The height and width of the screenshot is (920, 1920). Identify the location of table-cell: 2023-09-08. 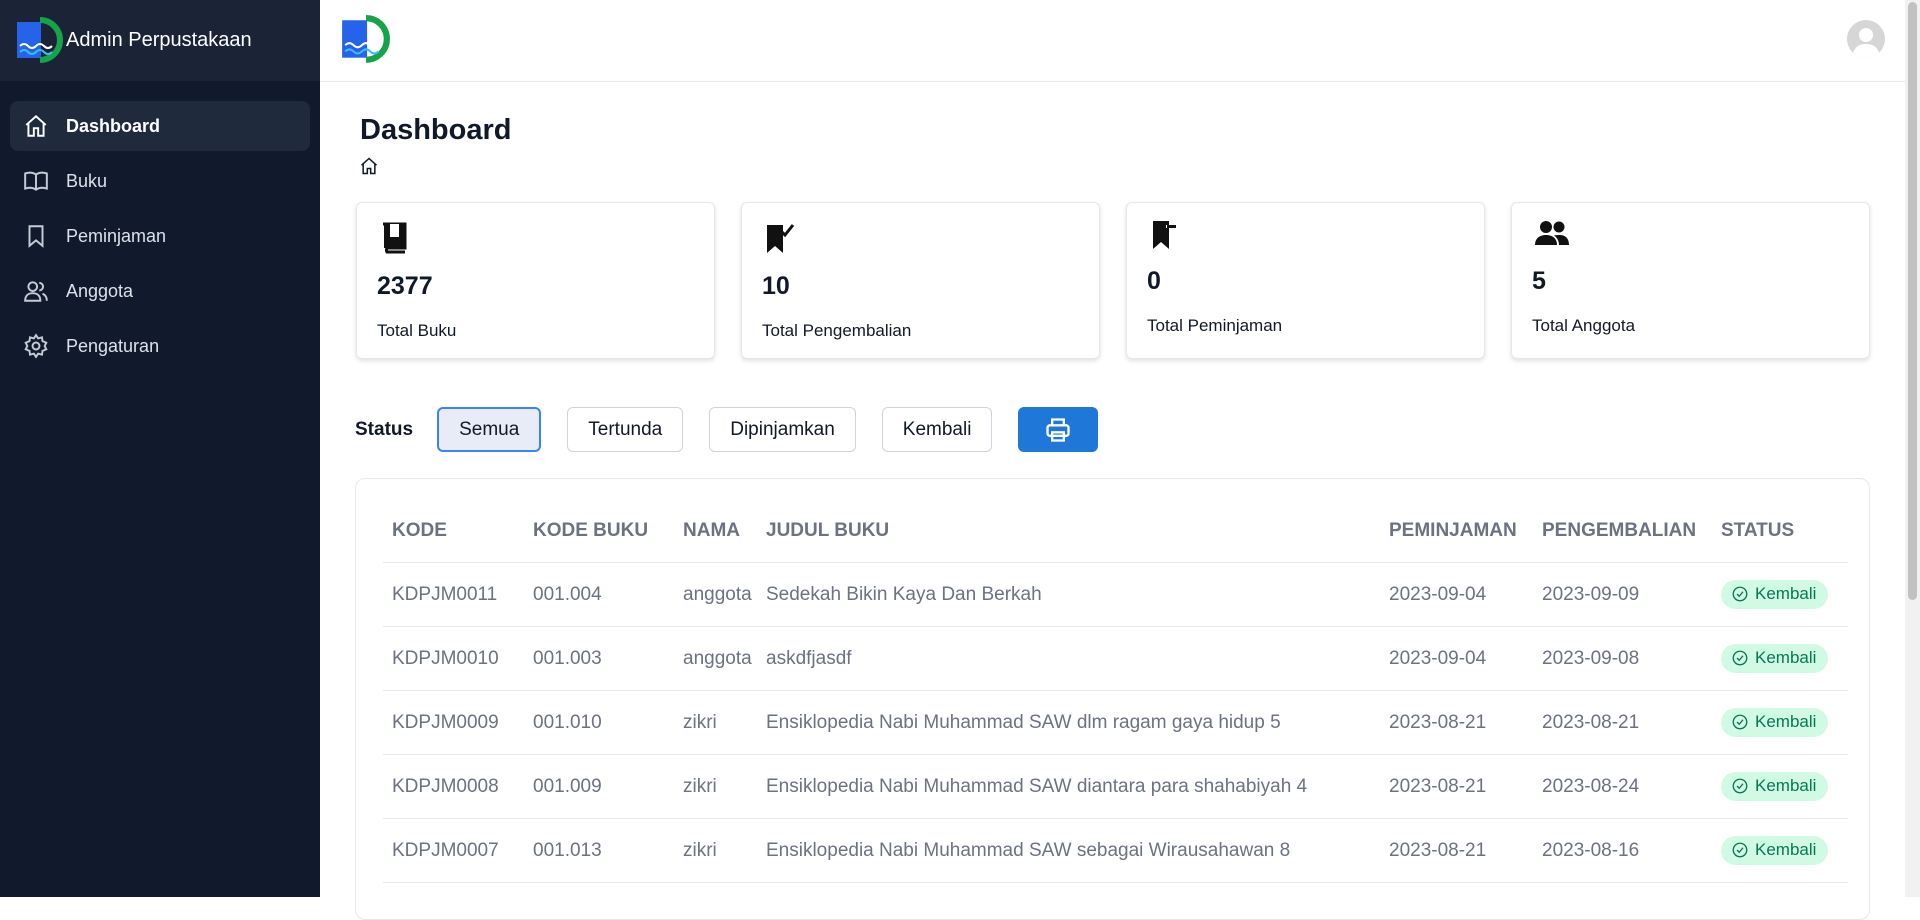
(1631, 658).